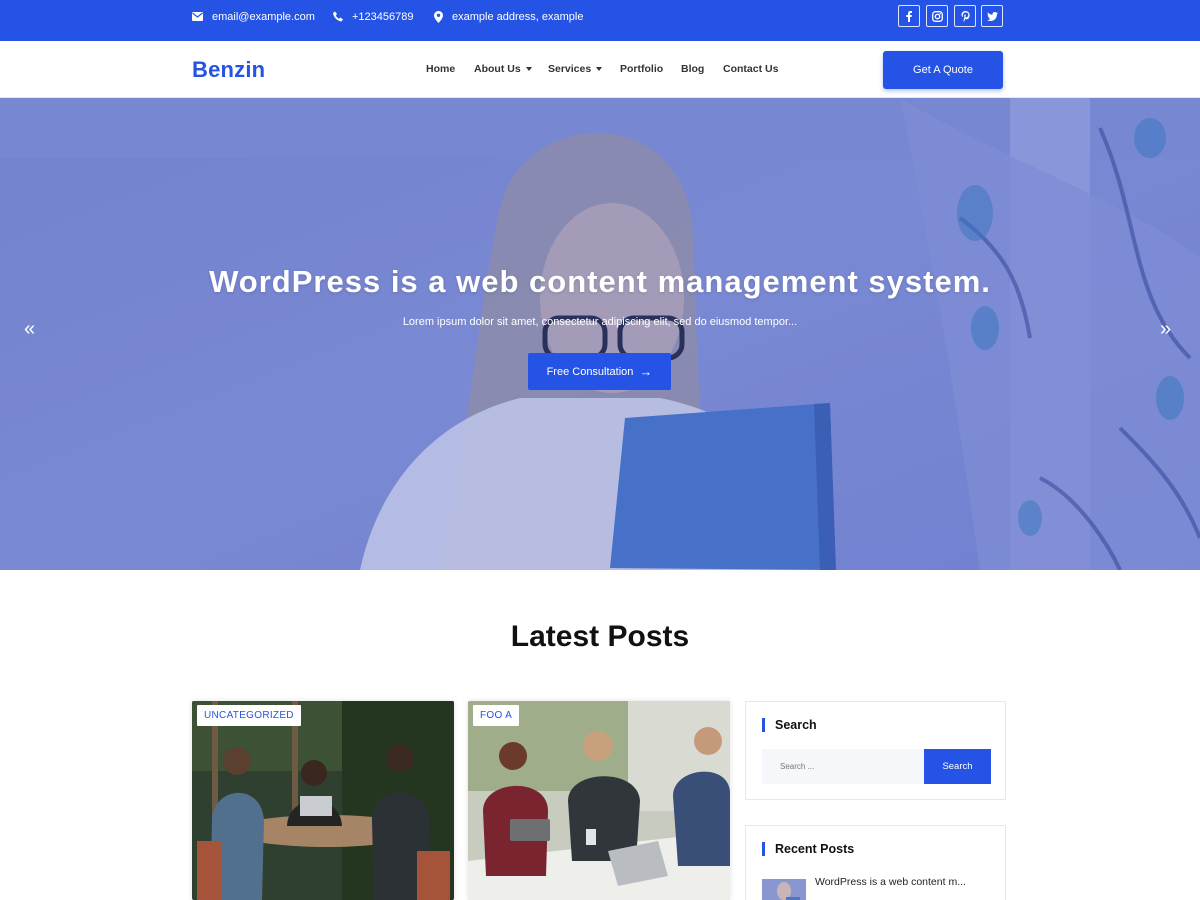  I want to click on nav-home: Home, so click(440, 69).